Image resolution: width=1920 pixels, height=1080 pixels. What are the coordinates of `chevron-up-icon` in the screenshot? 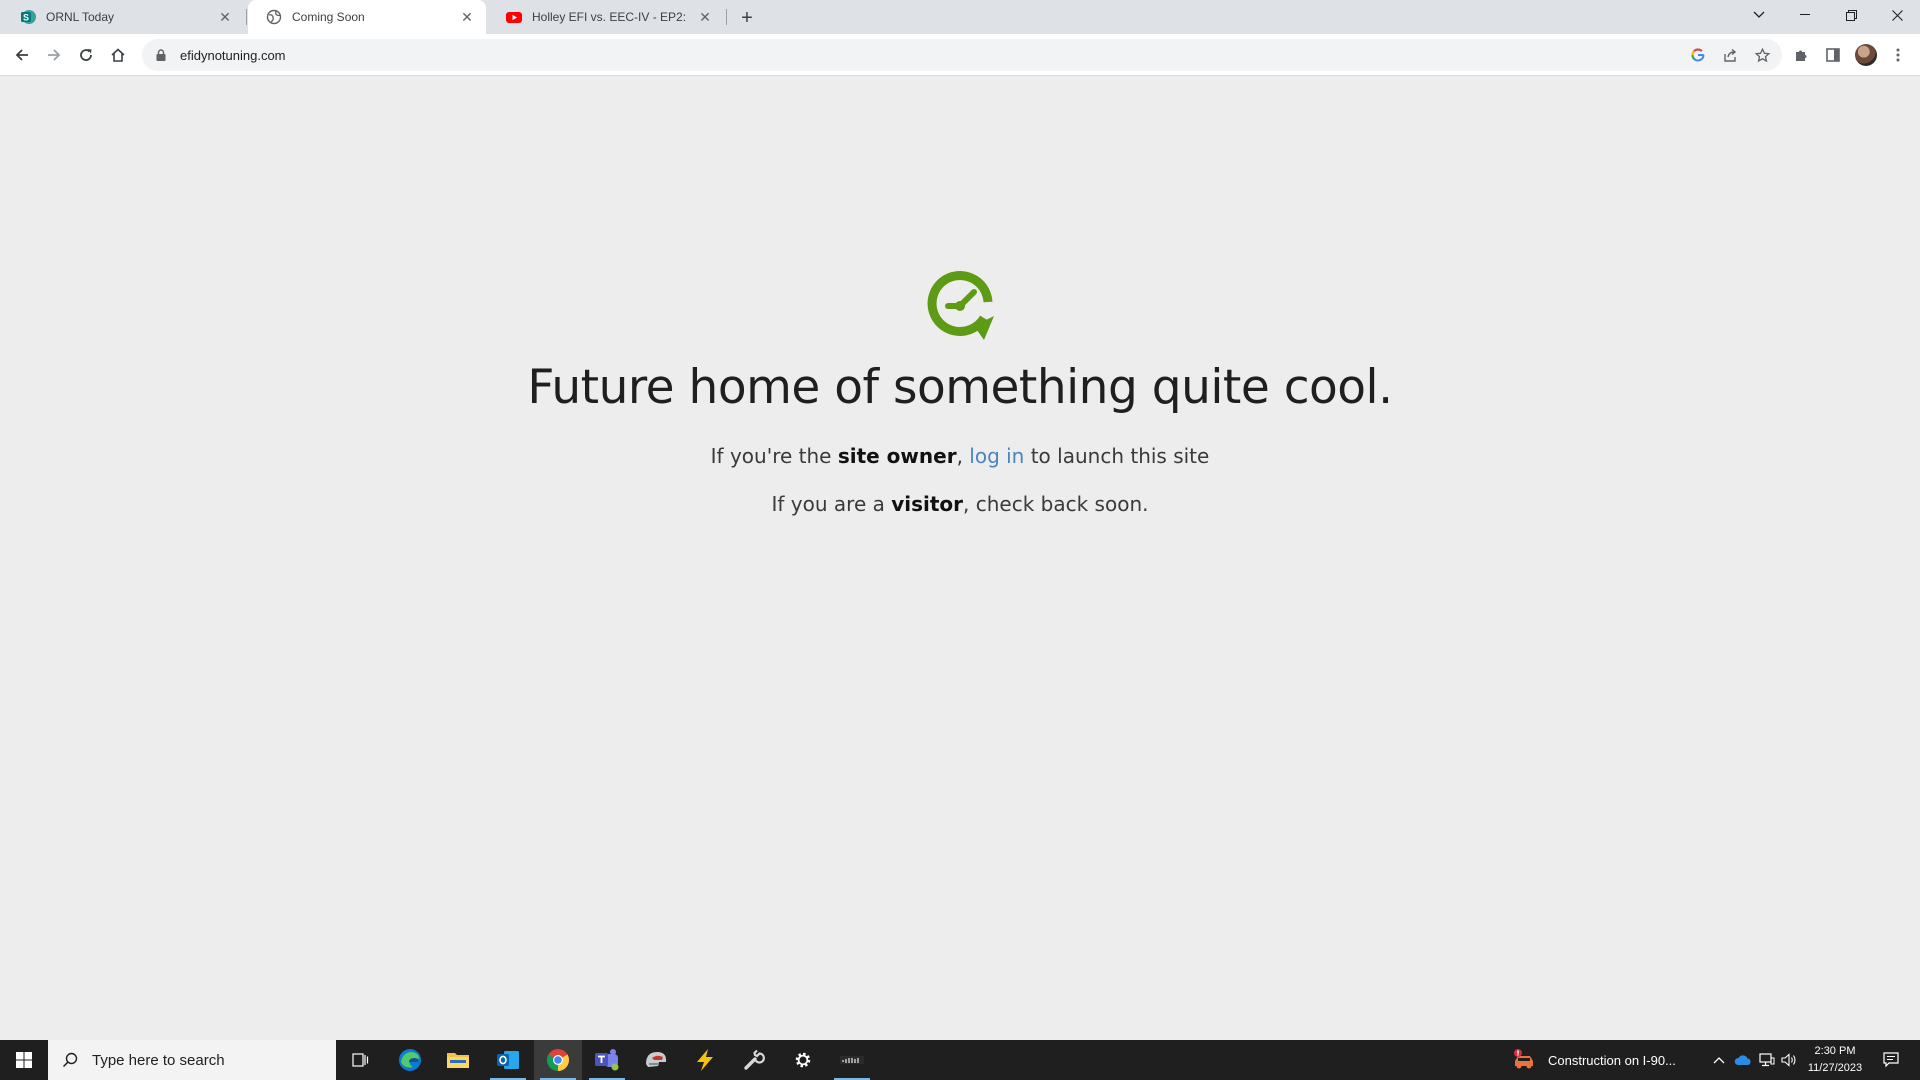 It's located at (1719, 1060).